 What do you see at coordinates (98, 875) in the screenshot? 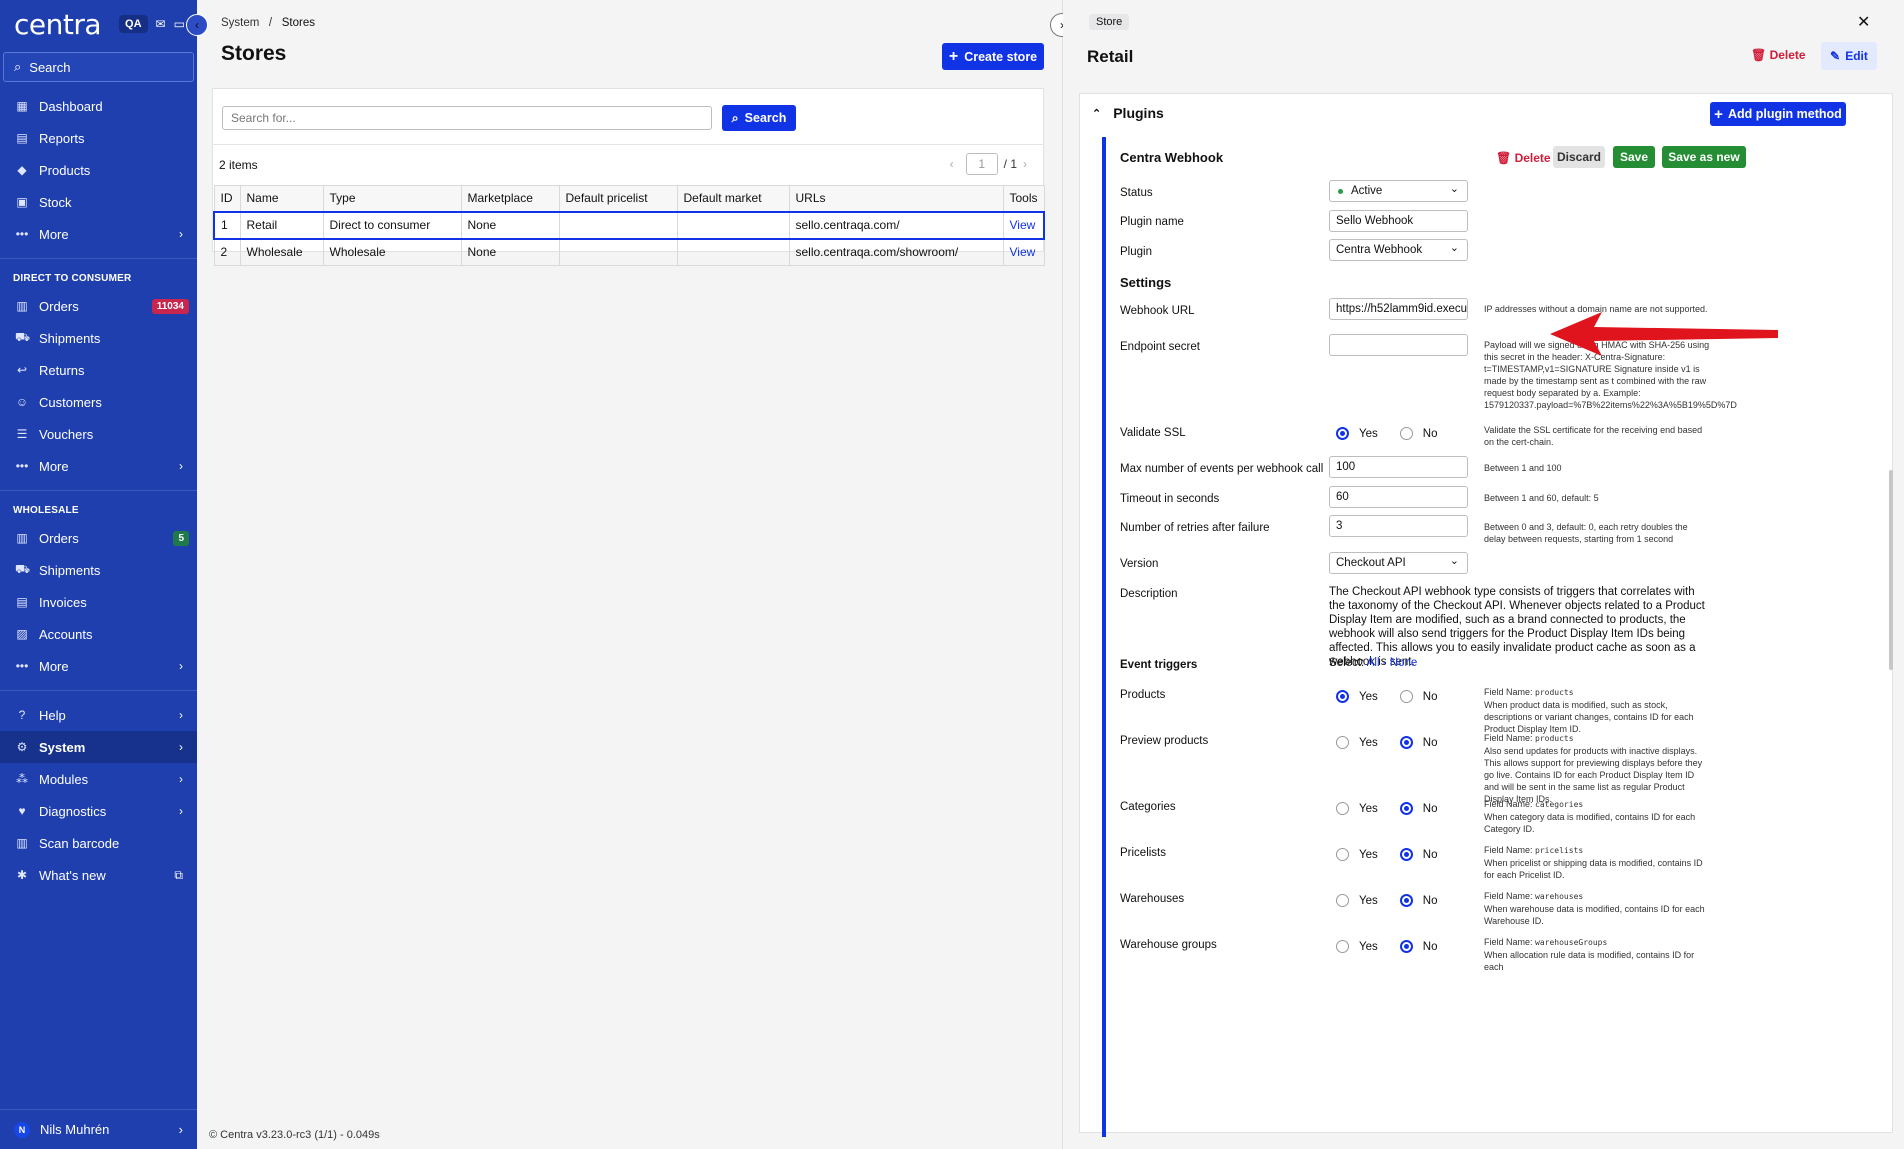
I see `sidebar-item-whats-new: ✱ What's new ⧉` at bounding box center [98, 875].